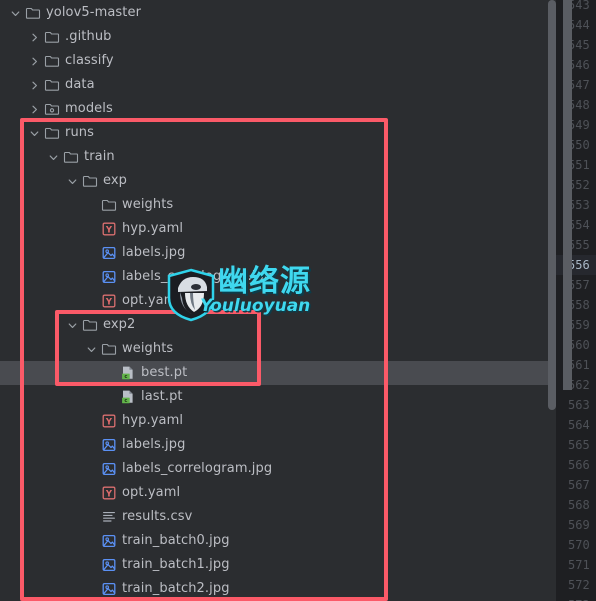 This screenshot has width=596, height=601. Describe the element at coordinates (119, 324) in the screenshot. I see `tree-item-label: exp2` at that location.